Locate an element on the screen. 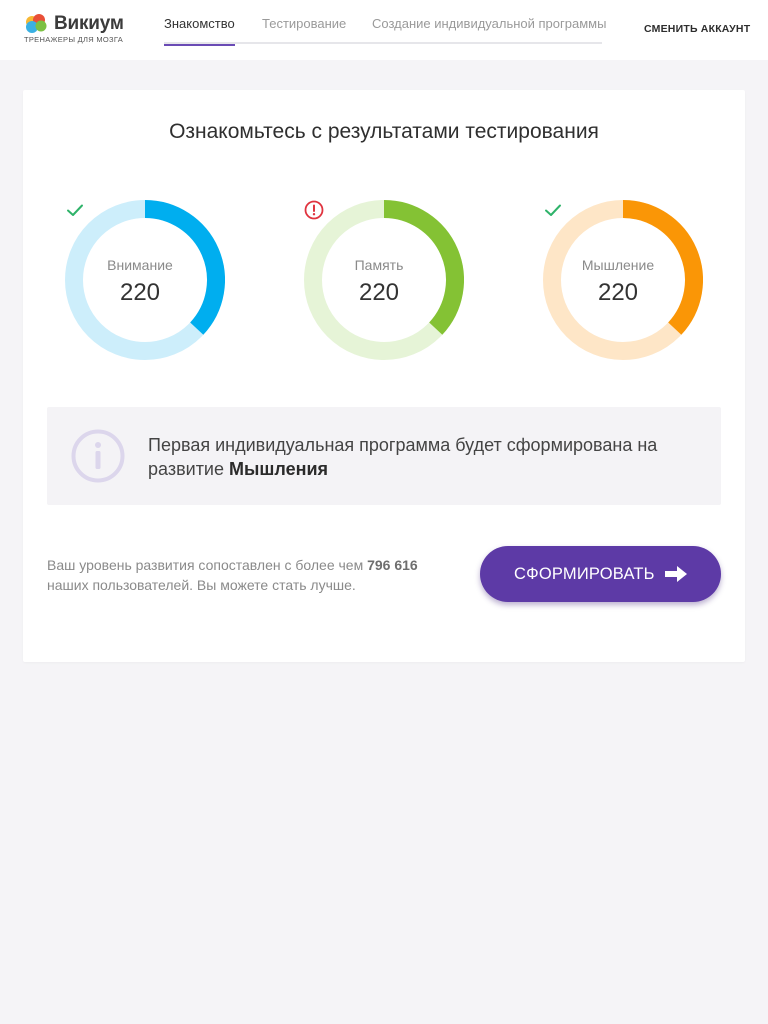 The image size is (768, 1024). brand-logo: Викиум ТРЕНАЖЕРЫ ДЛЯ МОЗГА is located at coordinates (79, 29).